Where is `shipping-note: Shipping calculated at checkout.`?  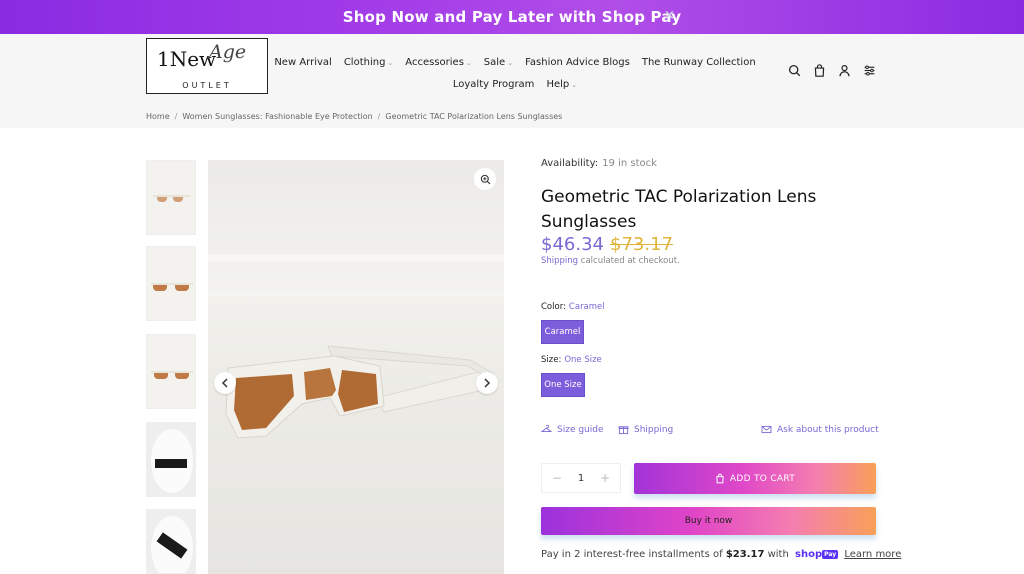
shipping-note: Shipping calculated at checkout. is located at coordinates (610, 261).